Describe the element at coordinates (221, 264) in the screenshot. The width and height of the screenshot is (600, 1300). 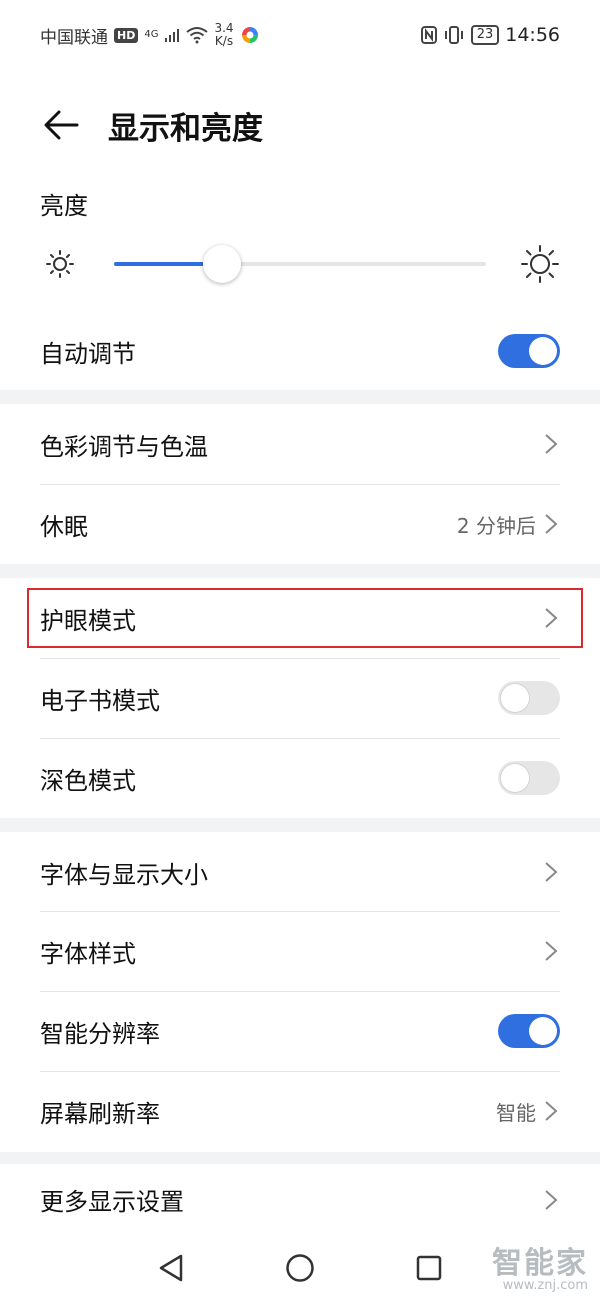
I see `slider-thumb` at that location.